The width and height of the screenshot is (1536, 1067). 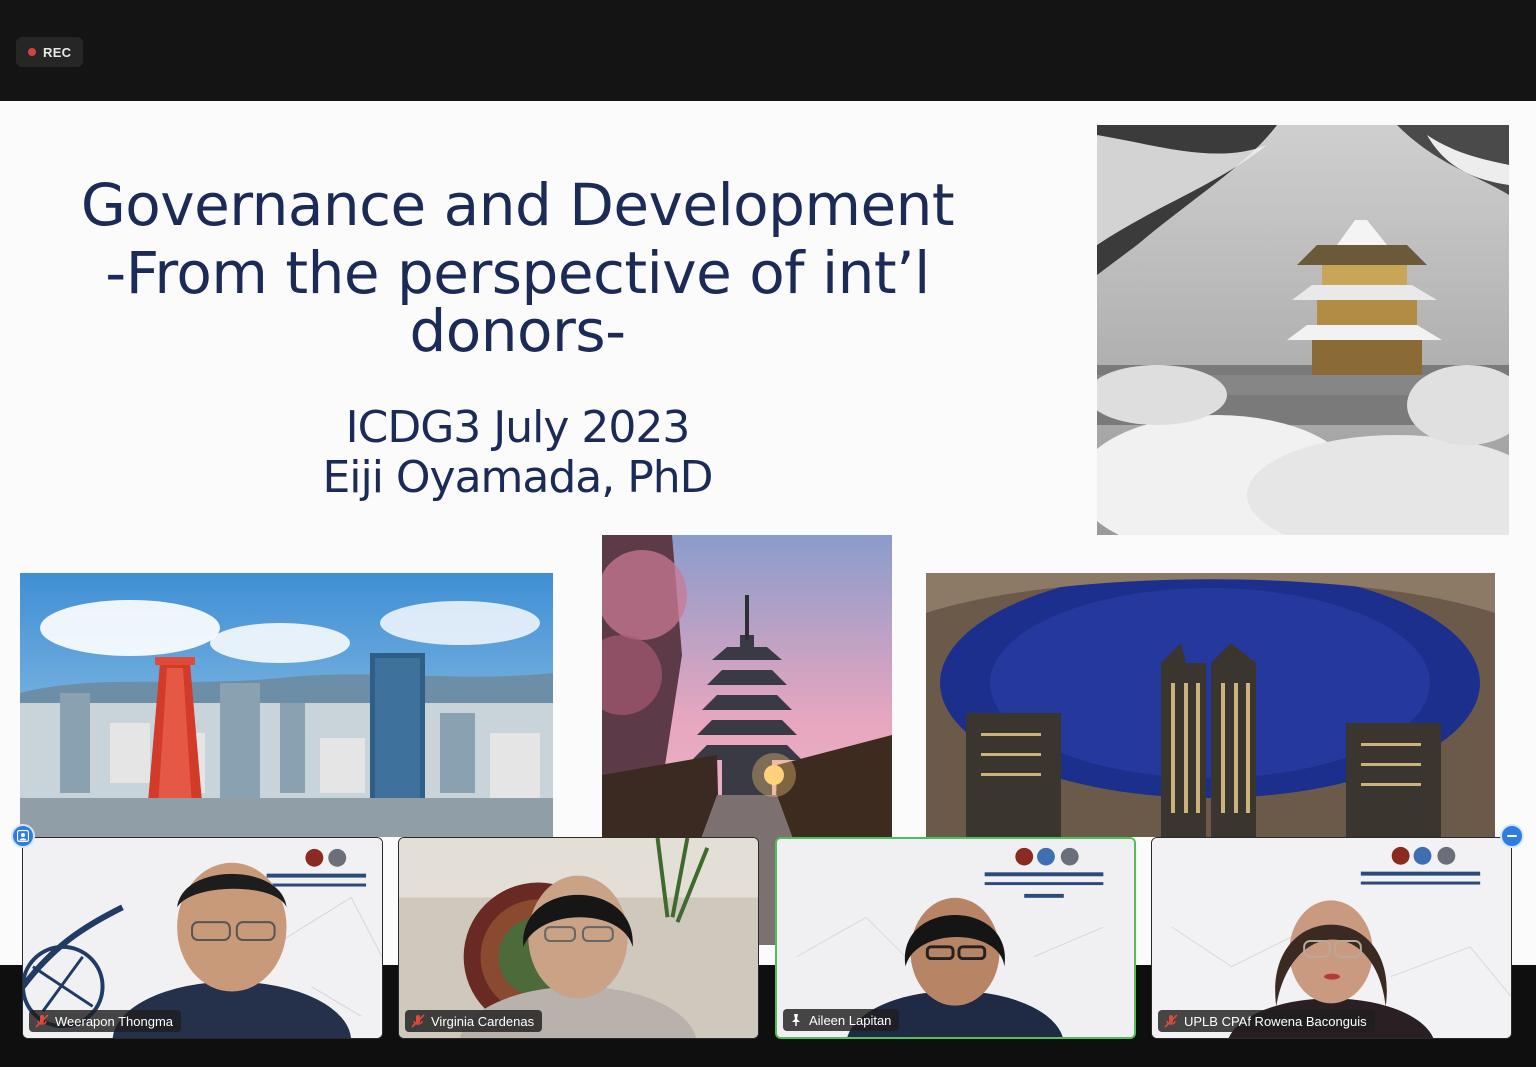 I want to click on minimize-icon, so click(x=1512, y=836).